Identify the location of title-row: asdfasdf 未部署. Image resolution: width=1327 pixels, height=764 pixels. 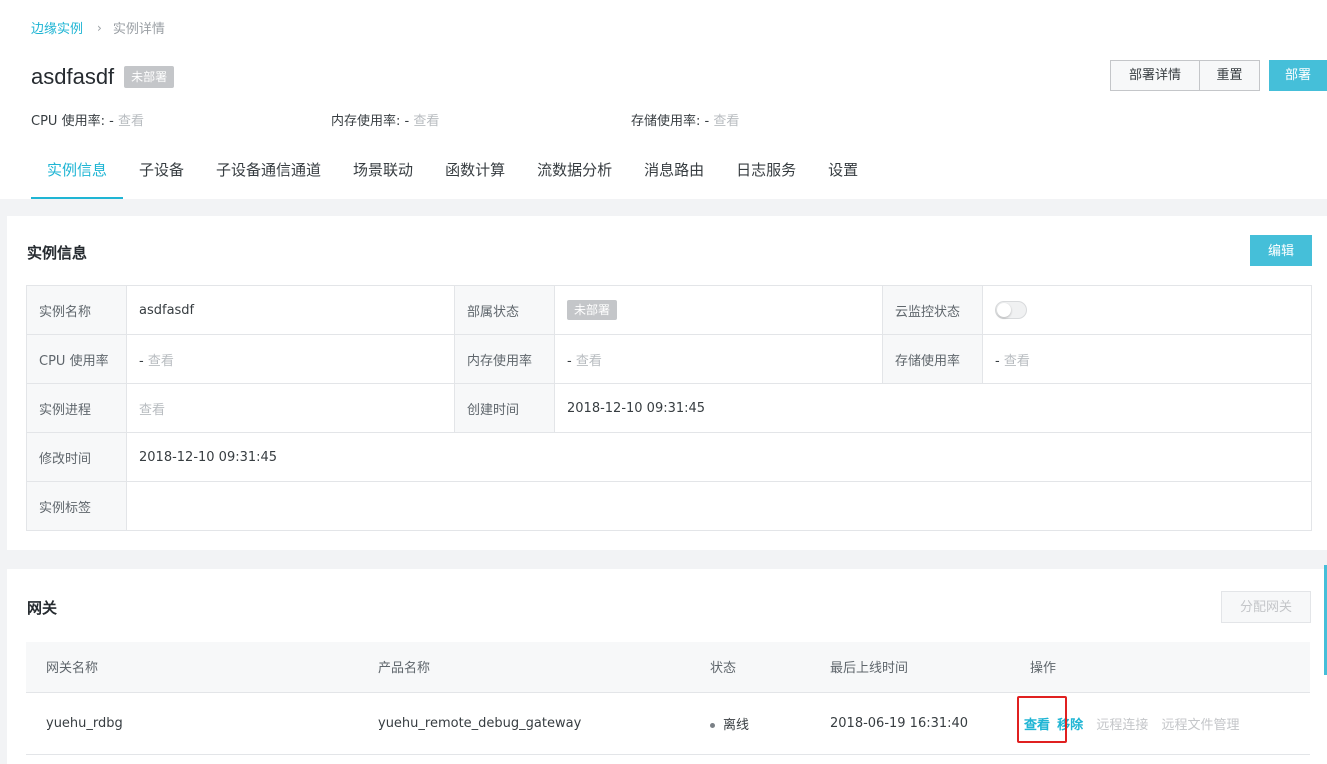
(103, 77).